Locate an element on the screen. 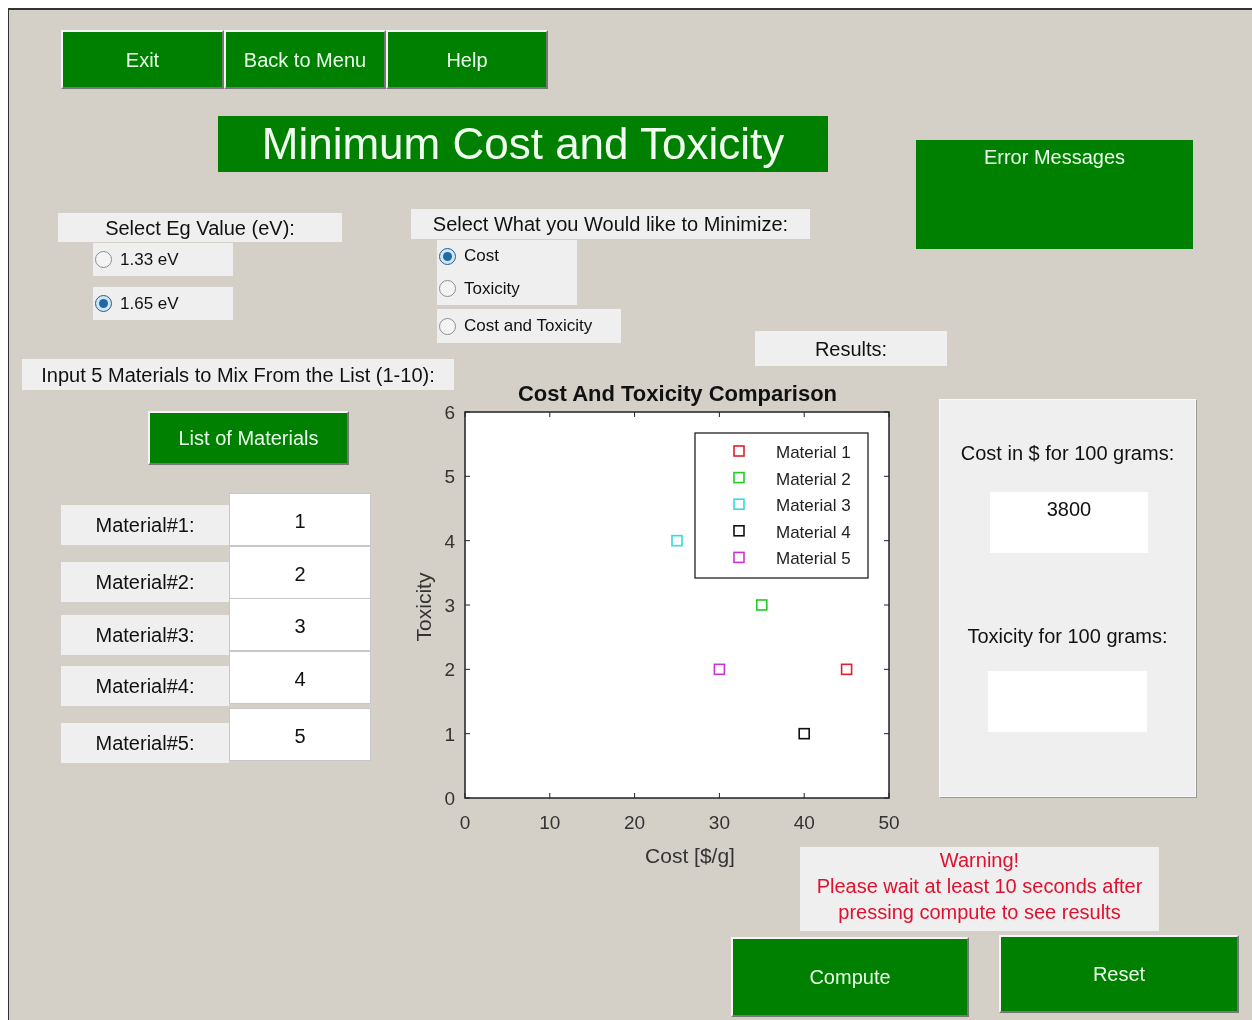 This screenshot has height=1020, width=1252. menu-button: Exit is located at coordinates (142, 59).